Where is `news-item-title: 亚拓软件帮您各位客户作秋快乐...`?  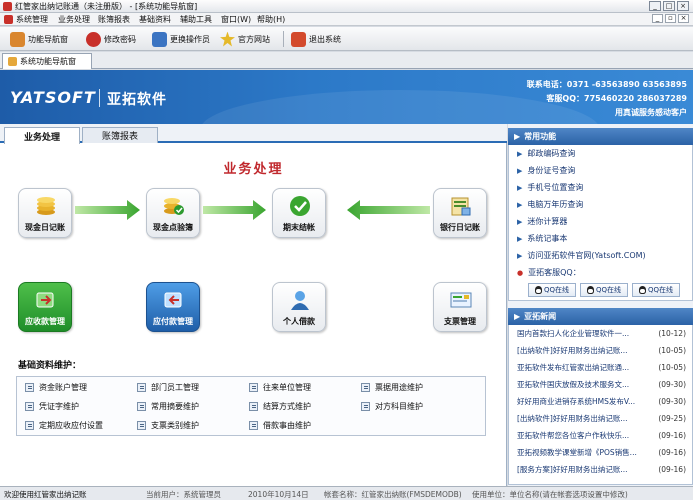
news-item-title: 亚拓软件帮您各位客户作秋快乐... is located at coordinates (573, 435).